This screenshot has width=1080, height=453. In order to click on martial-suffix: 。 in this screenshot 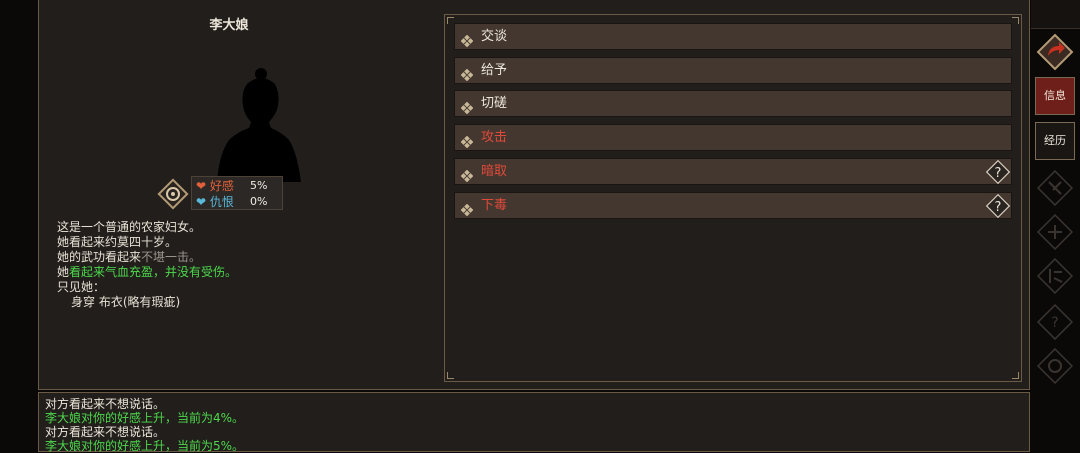, I will do `click(195, 257)`.